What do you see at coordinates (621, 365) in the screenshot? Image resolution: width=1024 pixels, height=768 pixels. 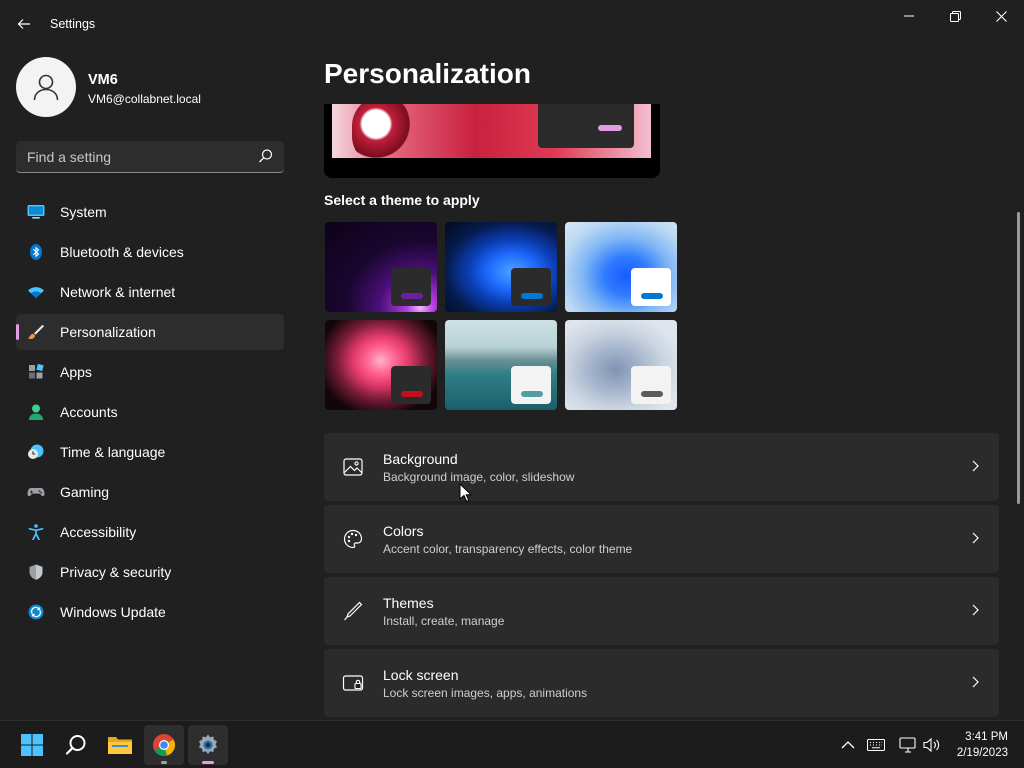 I see `theme-tile-flow` at bounding box center [621, 365].